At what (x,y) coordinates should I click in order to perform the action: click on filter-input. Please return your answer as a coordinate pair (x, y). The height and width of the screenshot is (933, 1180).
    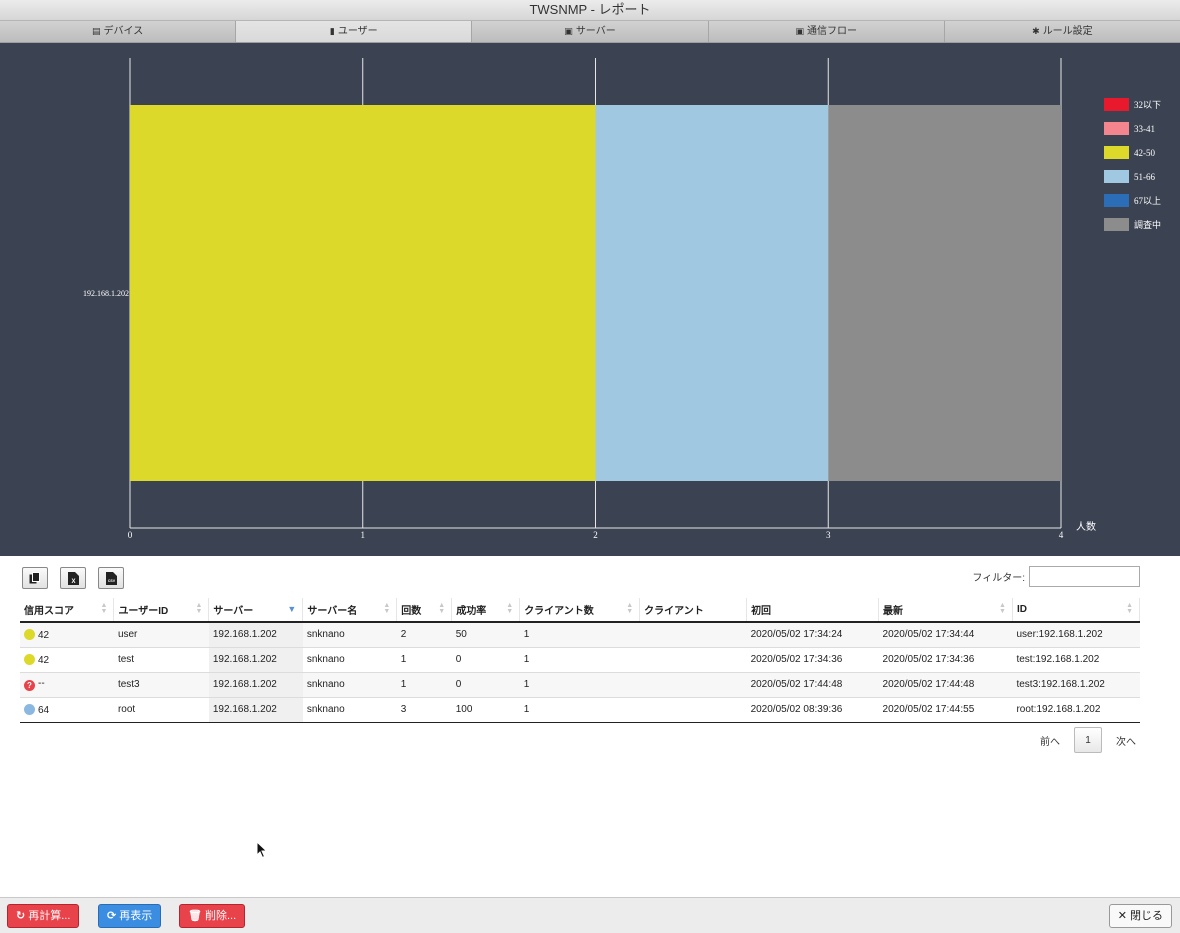
    Looking at the image, I should click on (1084, 576).